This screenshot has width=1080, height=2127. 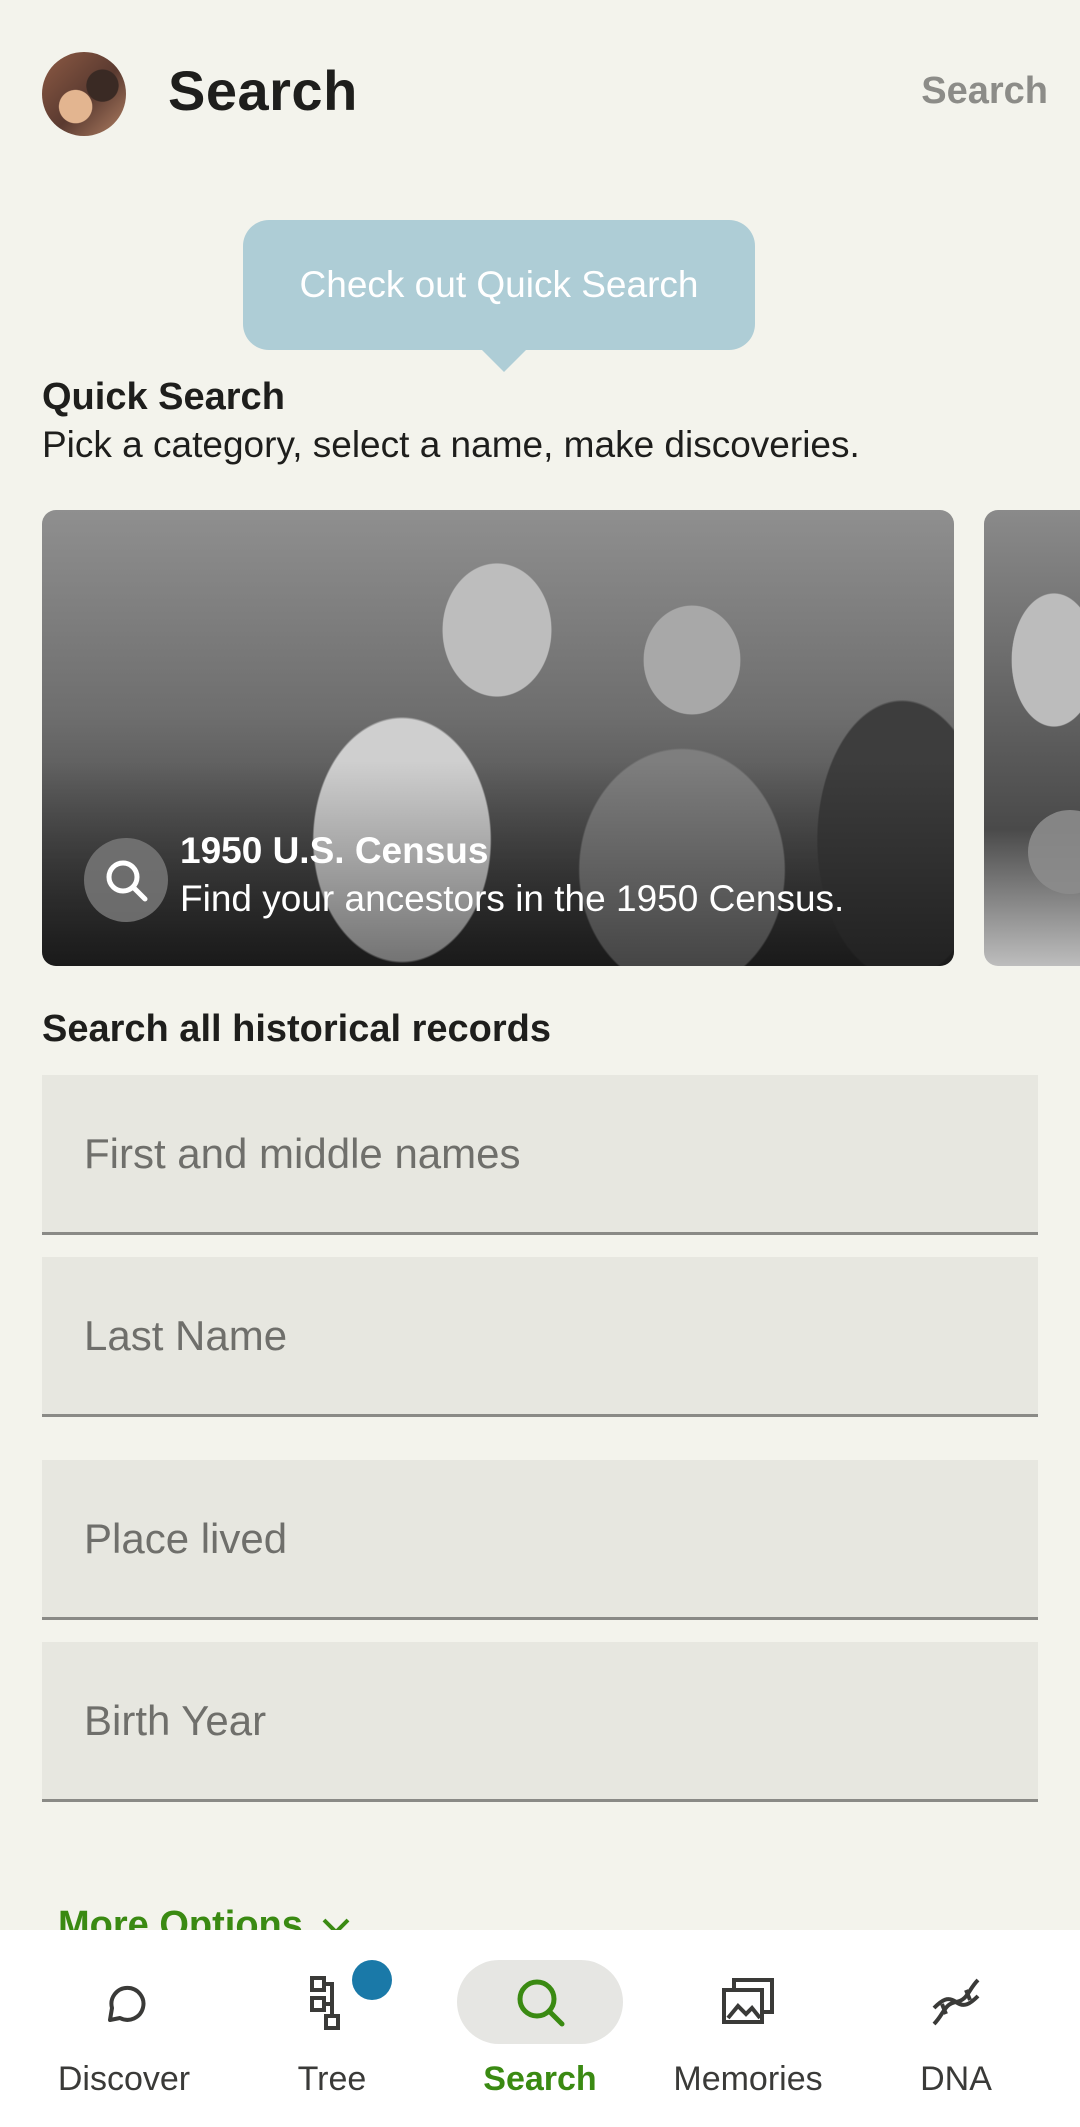 What do you see at coordinates (334, 850) in the screenshot?
I see `card-title: 1950 U.S. Census` at bounding box center [334, 850].